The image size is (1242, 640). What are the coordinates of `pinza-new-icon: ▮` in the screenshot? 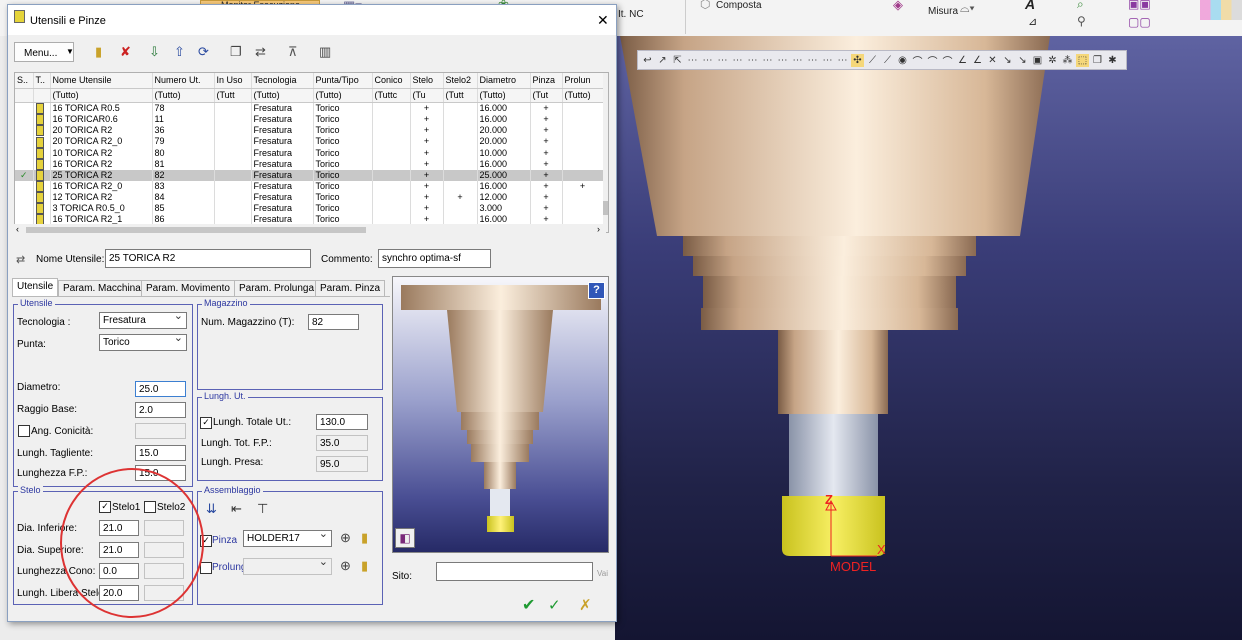 It's located at (364, 537).